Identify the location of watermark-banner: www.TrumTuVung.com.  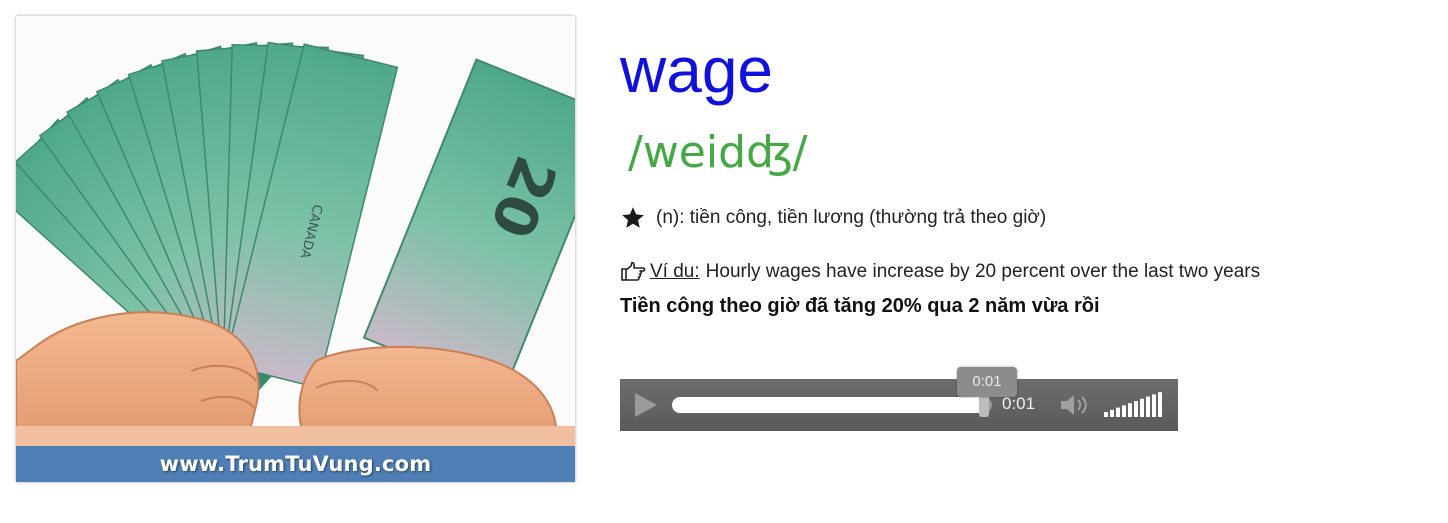
(295, 464).